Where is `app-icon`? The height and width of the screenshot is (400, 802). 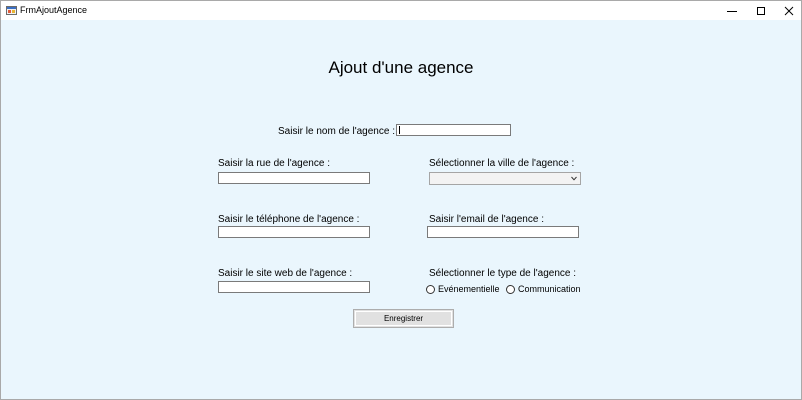 app-icon is located at coordinates (11, 9).